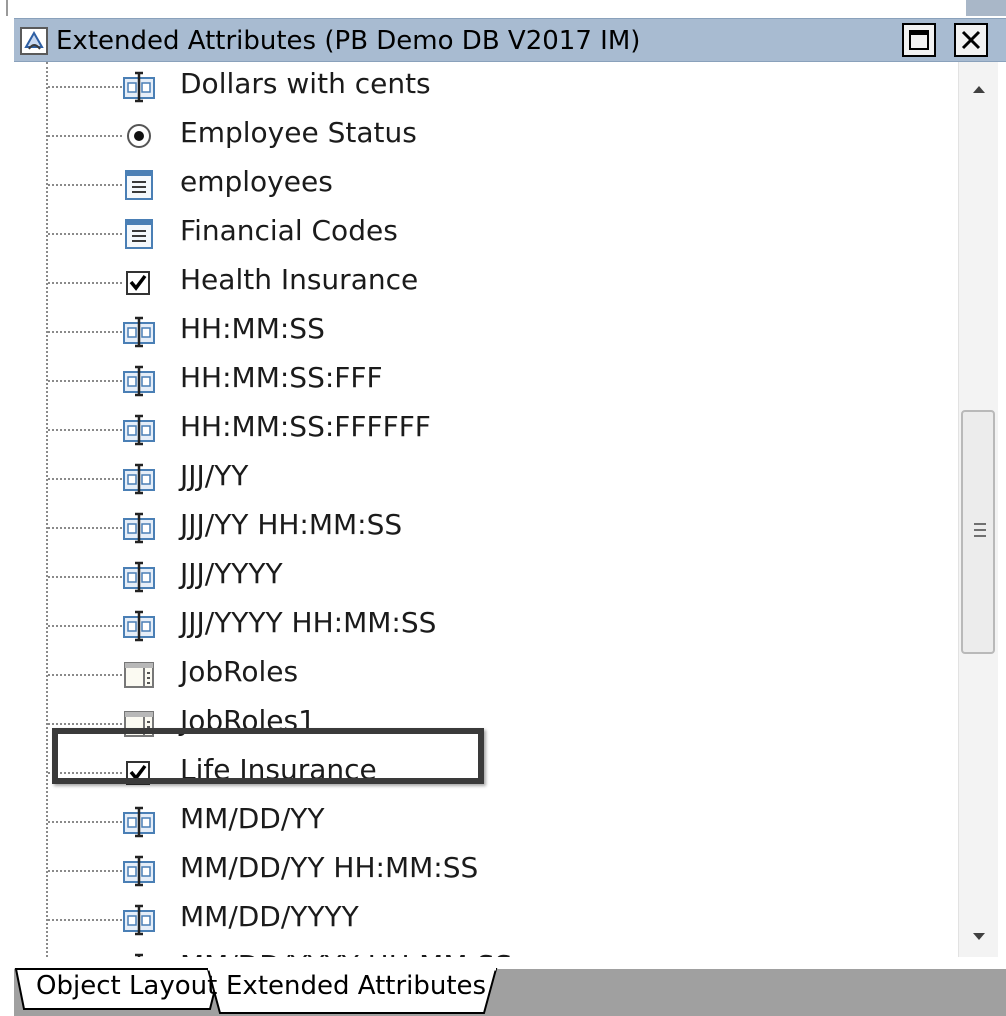 The width and height of the screenshot is (1006, 1016). Describe the element at coordinates (248, 720) in the screenshot. I see `tree-item-label: JobRoles1` at that location.